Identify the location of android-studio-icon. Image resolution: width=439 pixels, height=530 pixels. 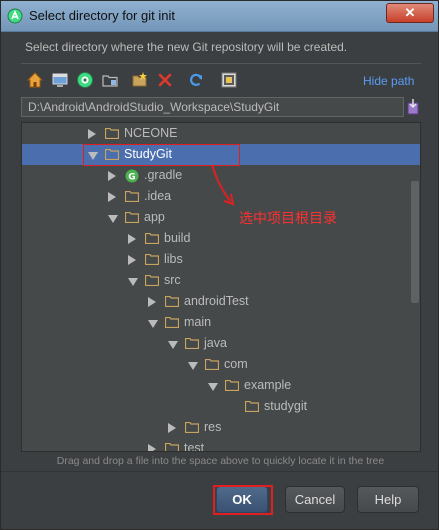
(15, 16).